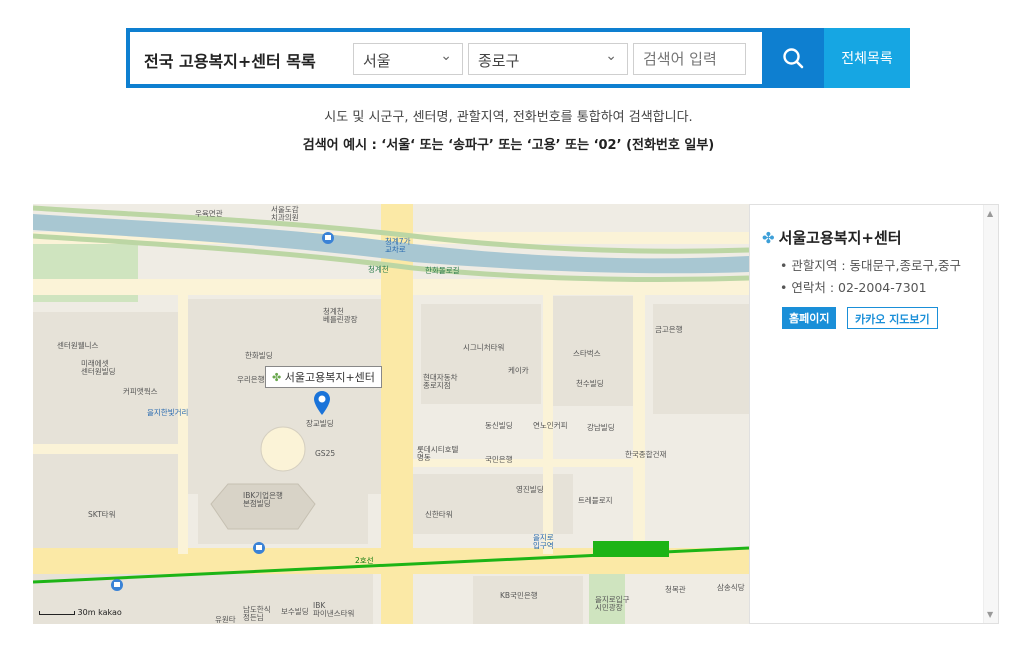  I want to click on map-scale: 30m kakao, so click(80, 612).